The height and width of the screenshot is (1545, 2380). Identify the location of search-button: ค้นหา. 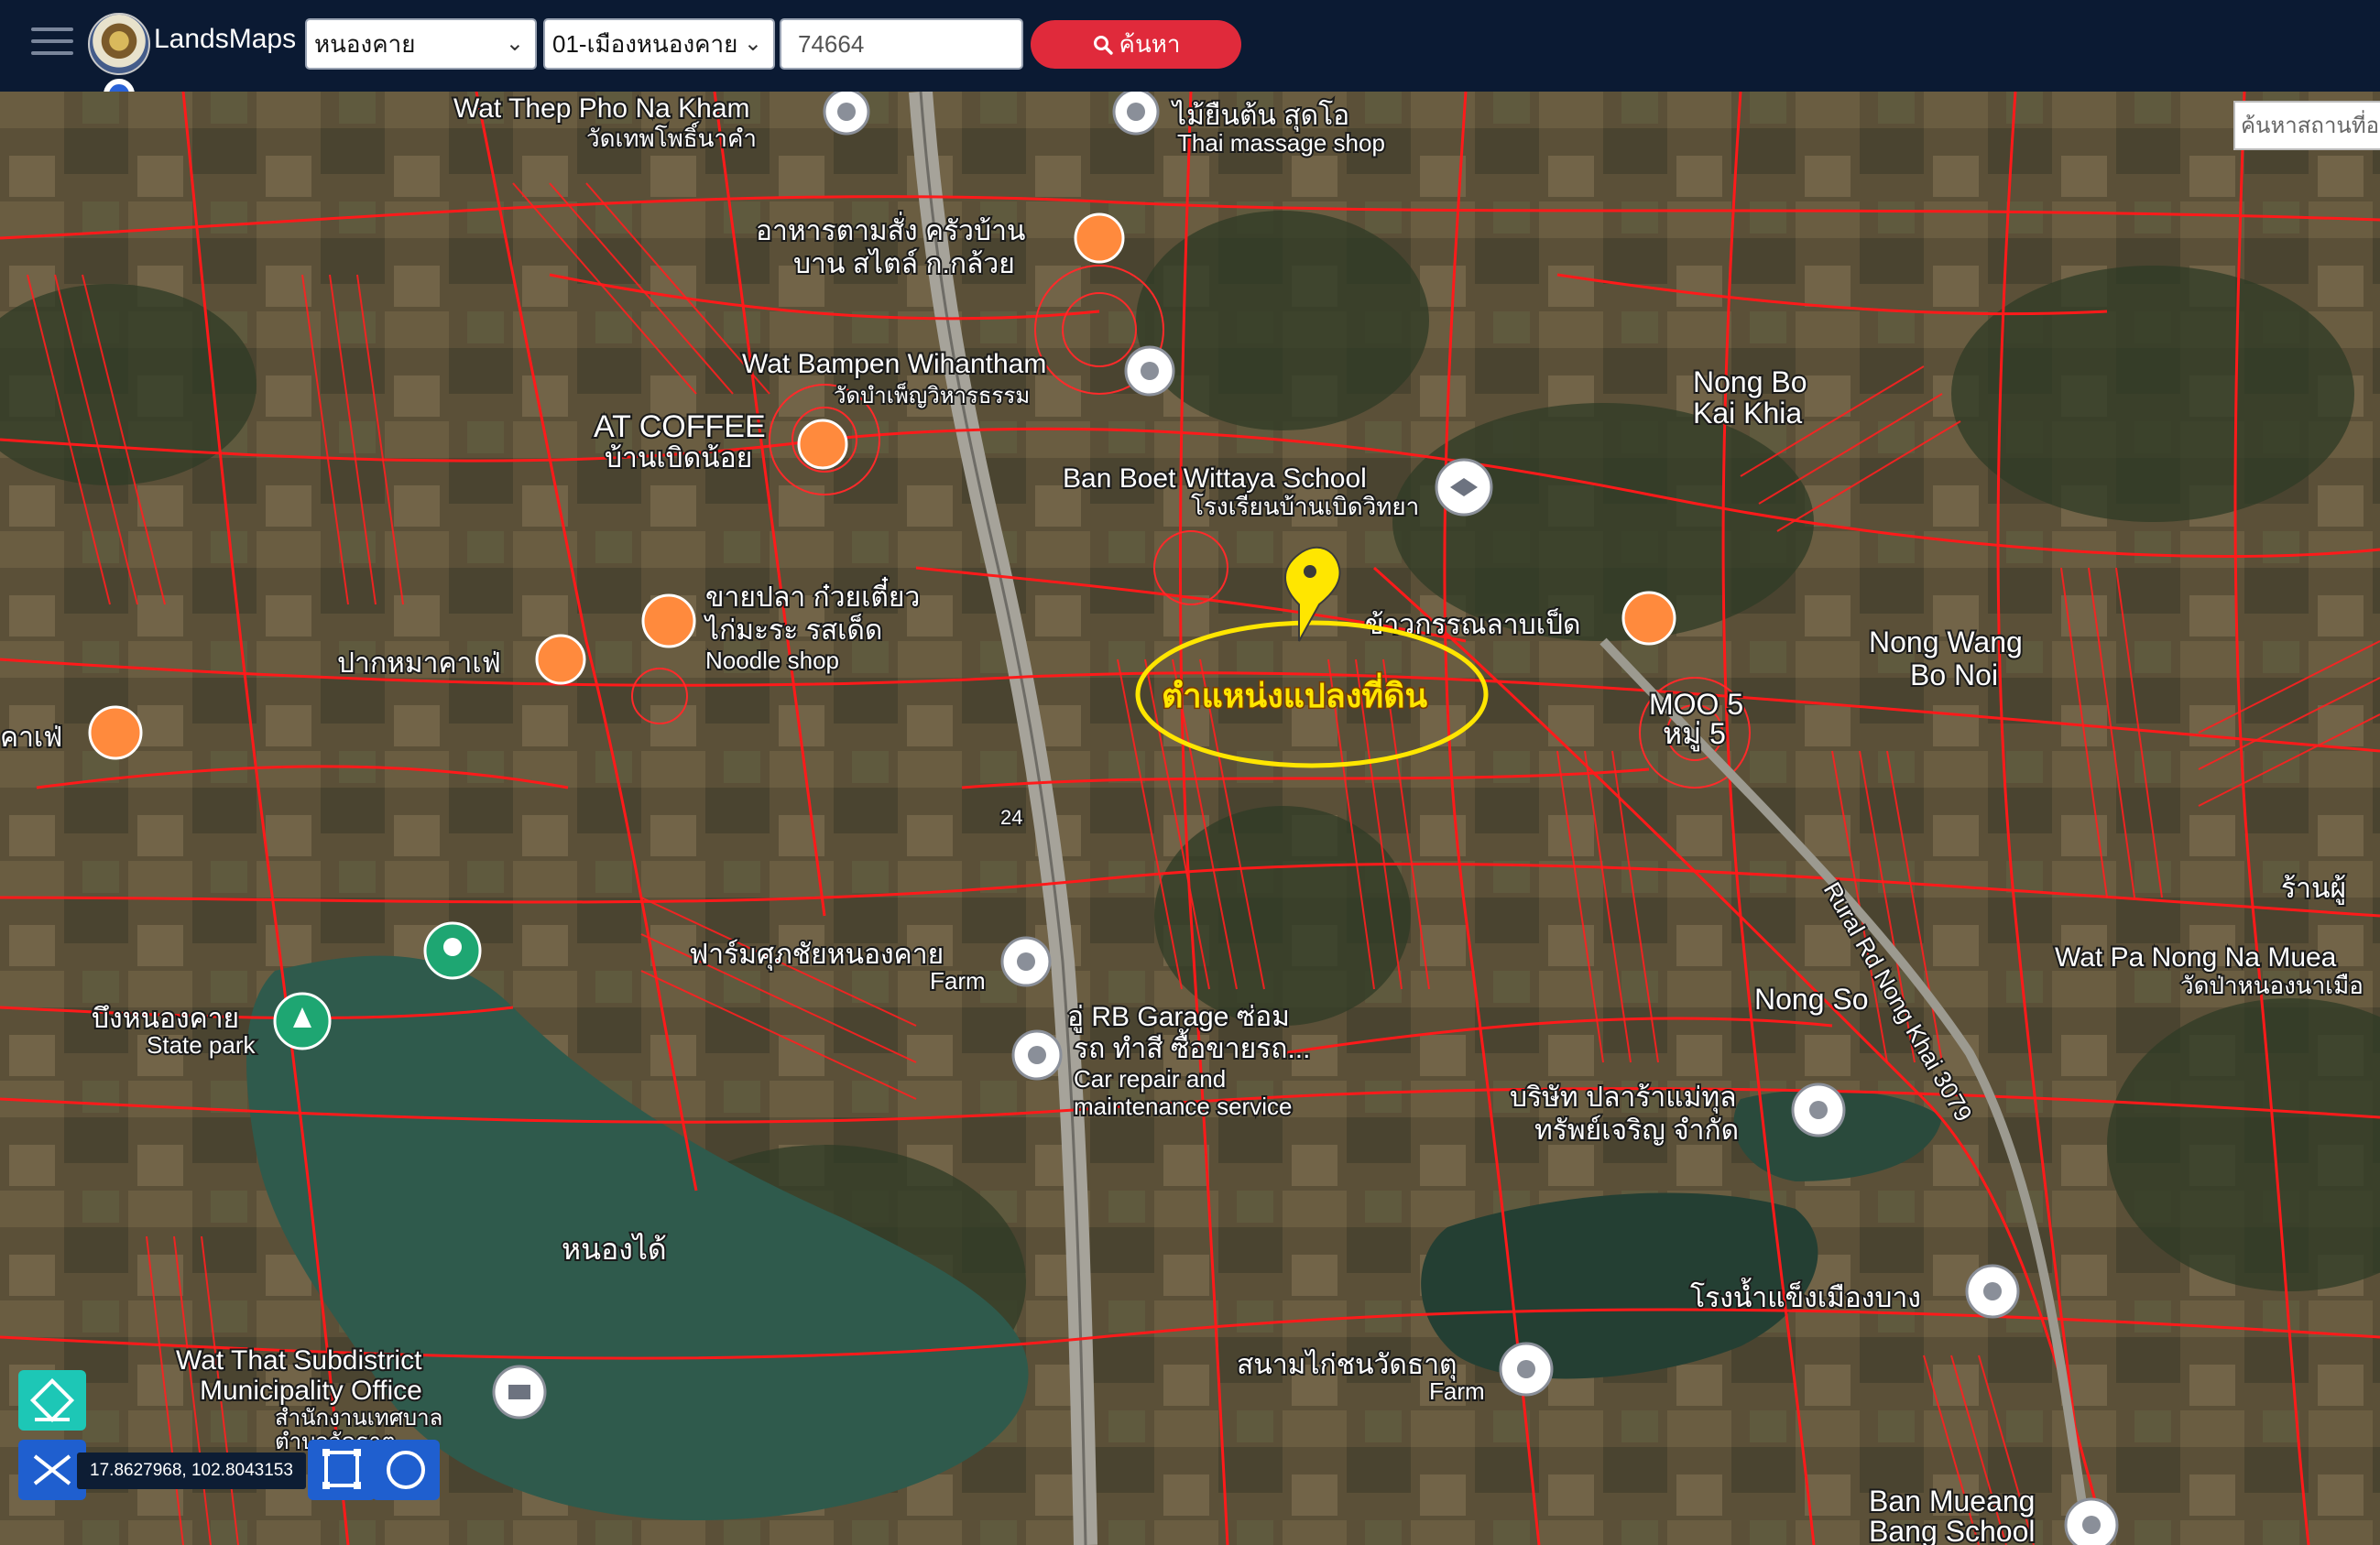
(1136, 44).